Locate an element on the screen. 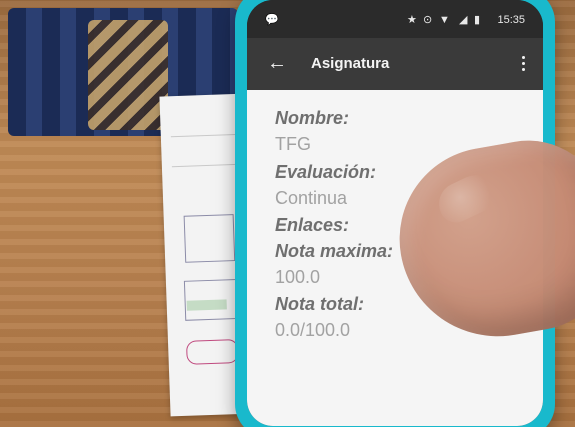  evaluacion-label: Evaluación: is located at coordinates (326, 172).